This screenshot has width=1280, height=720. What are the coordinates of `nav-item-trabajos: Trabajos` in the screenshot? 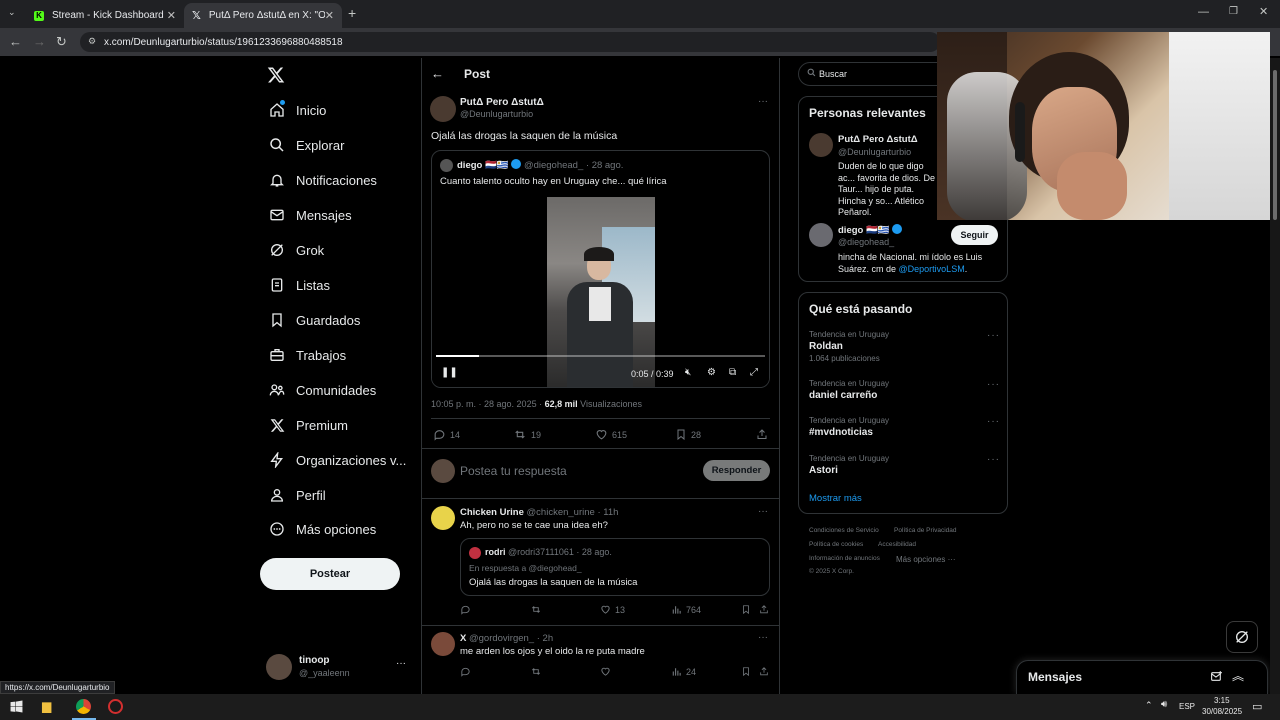 It's located at (307, 355).